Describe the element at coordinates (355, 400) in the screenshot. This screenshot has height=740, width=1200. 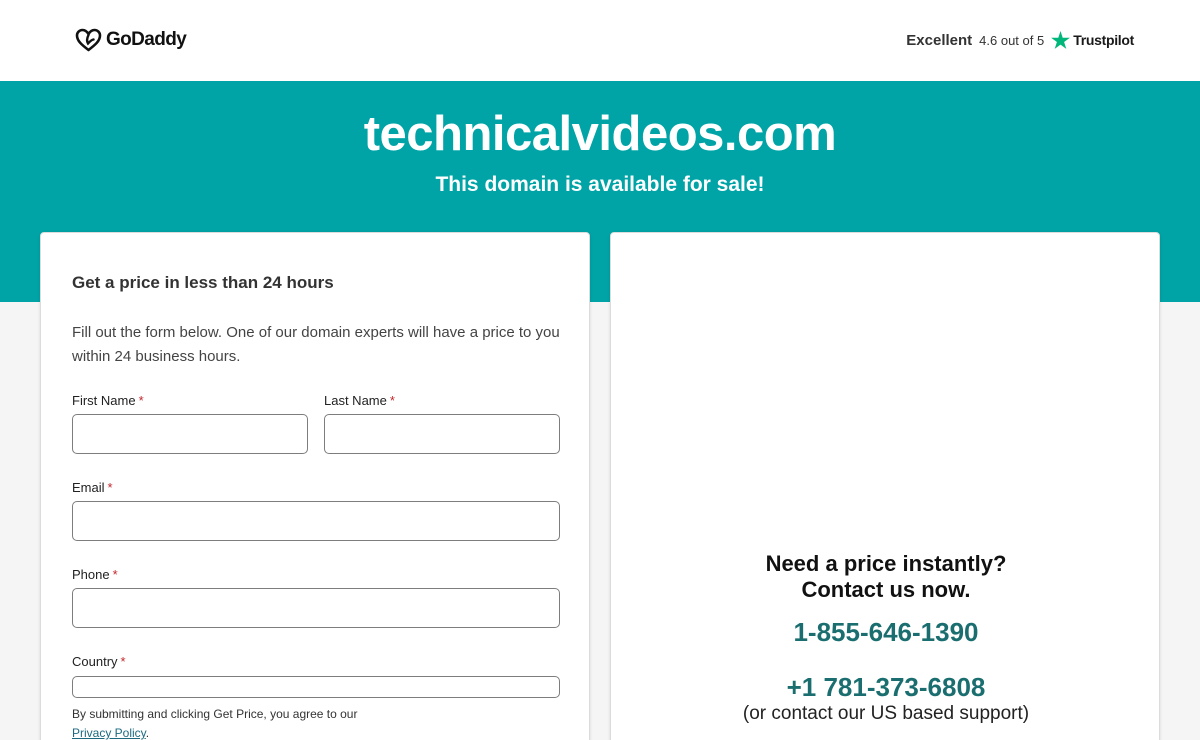
I see `last-name-label-text: Last Name` at that location.